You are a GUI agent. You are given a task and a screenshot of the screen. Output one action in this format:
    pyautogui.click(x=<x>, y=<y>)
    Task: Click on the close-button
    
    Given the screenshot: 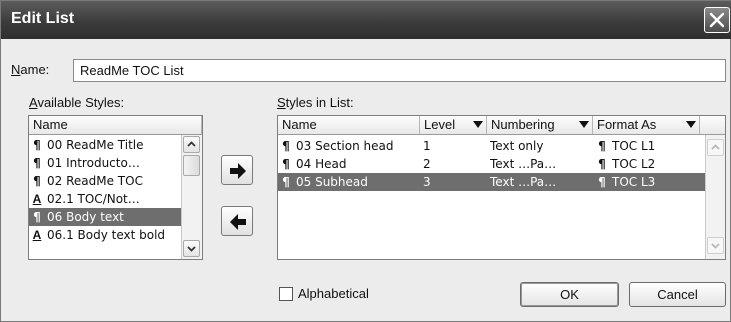 What is the action you would take?
    pyautogui.click(x=717, y=20)
    